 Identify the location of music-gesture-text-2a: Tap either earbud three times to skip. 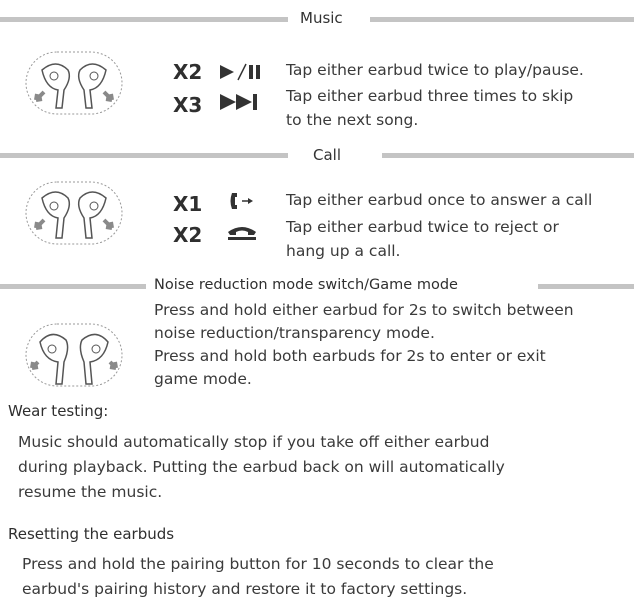
(430, 96).